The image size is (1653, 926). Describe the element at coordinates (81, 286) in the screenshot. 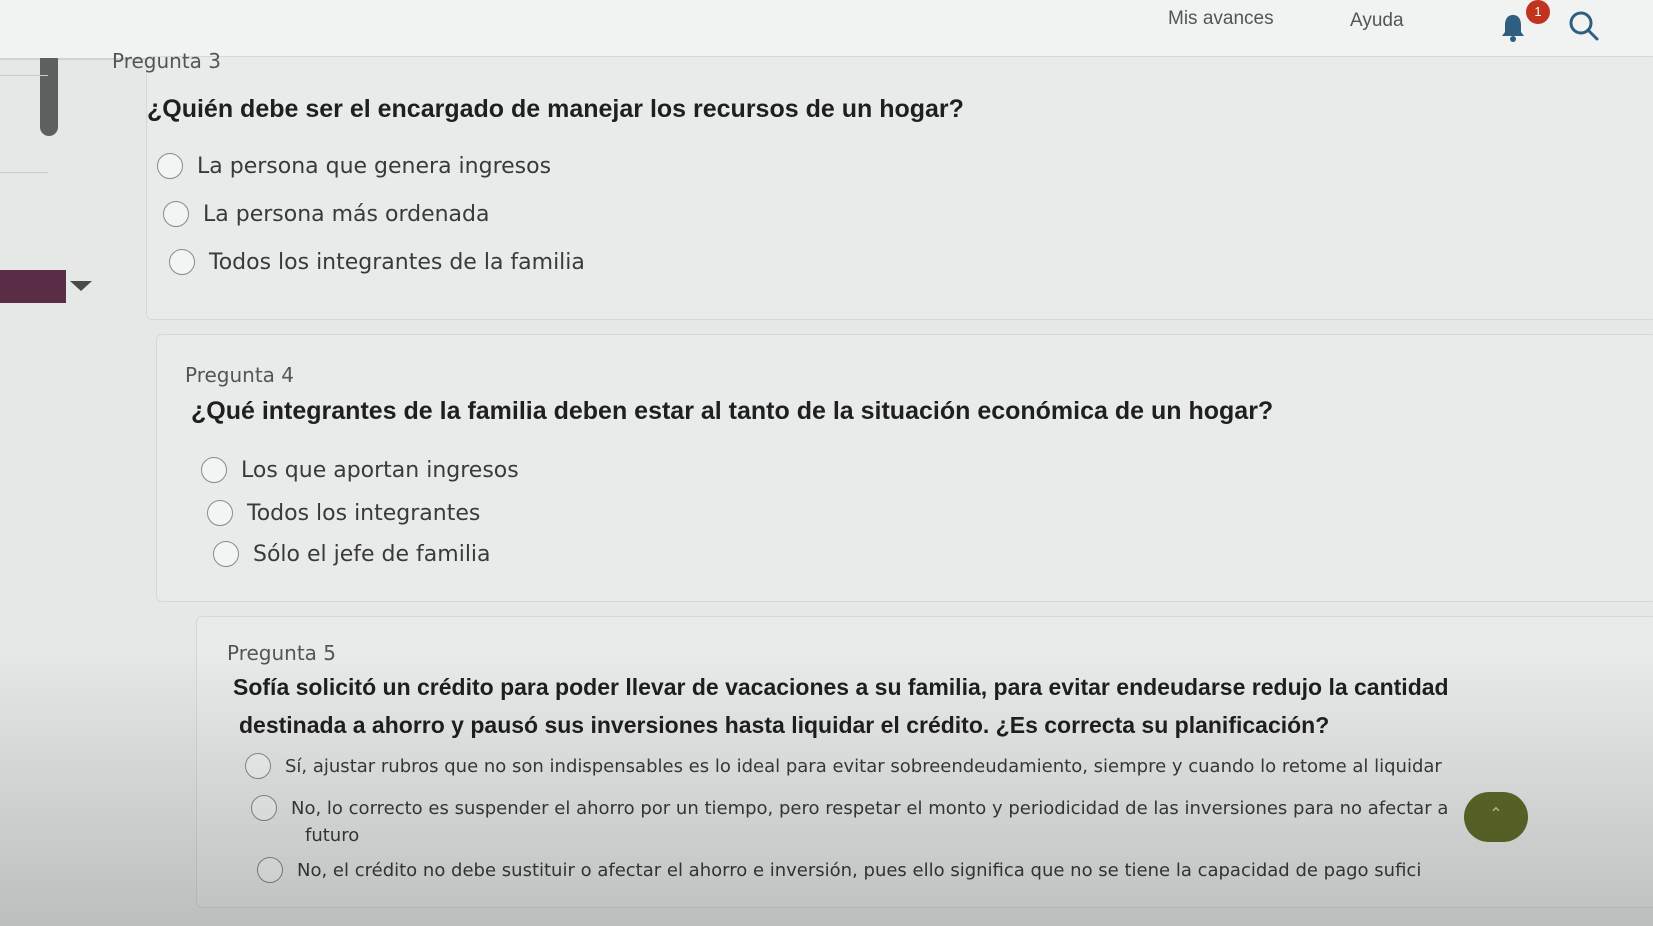

I see `chevron-down-icon` at that location.